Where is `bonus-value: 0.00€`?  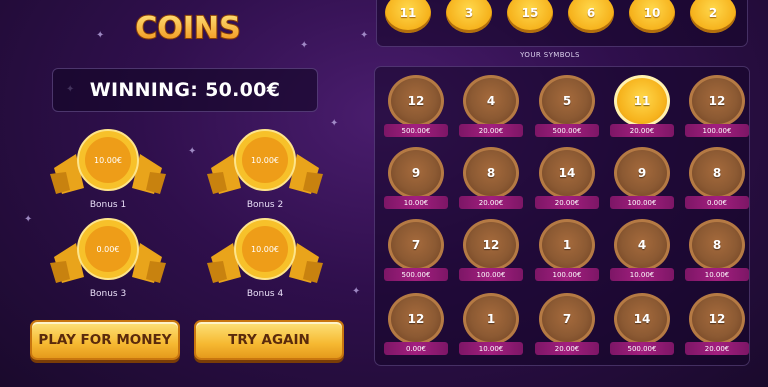 bonus-value: 0.00€ is located at coordinates (108, 249).